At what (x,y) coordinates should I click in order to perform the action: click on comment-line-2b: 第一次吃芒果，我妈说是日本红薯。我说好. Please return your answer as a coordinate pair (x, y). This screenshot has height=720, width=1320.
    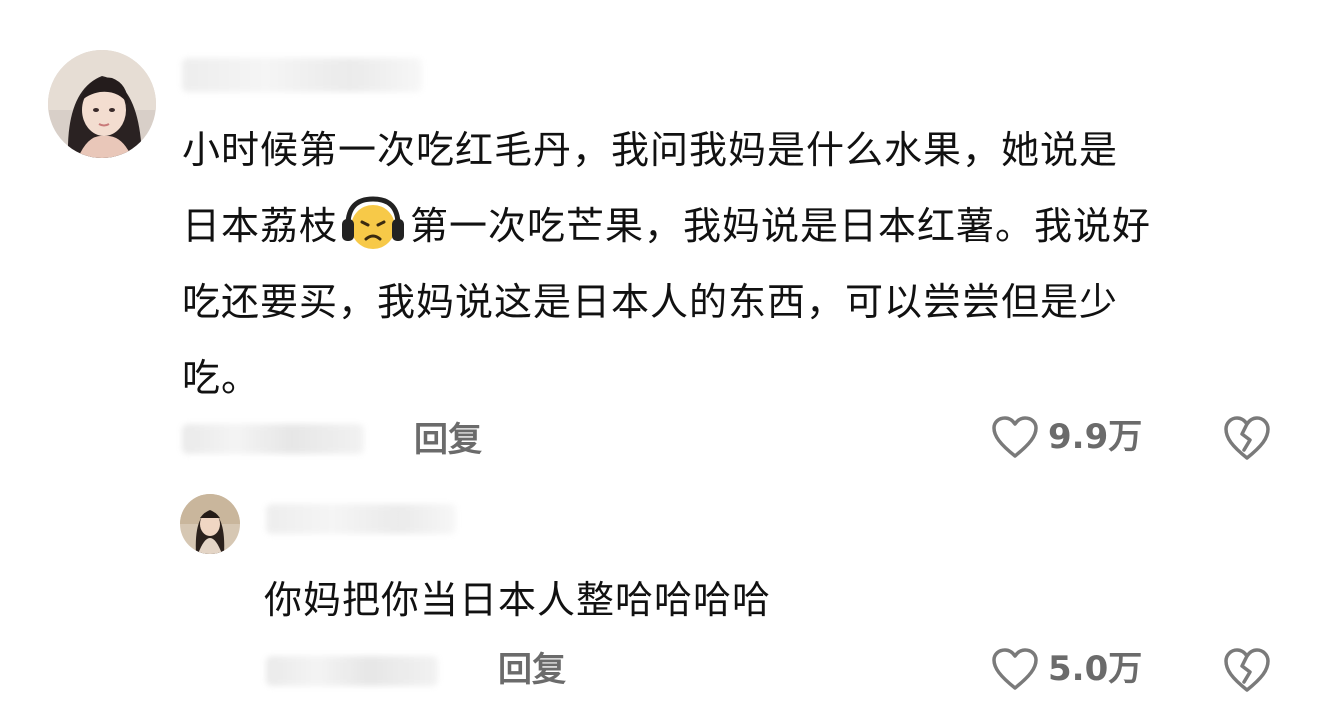
    Looking at the image, I should click on (781, 226).